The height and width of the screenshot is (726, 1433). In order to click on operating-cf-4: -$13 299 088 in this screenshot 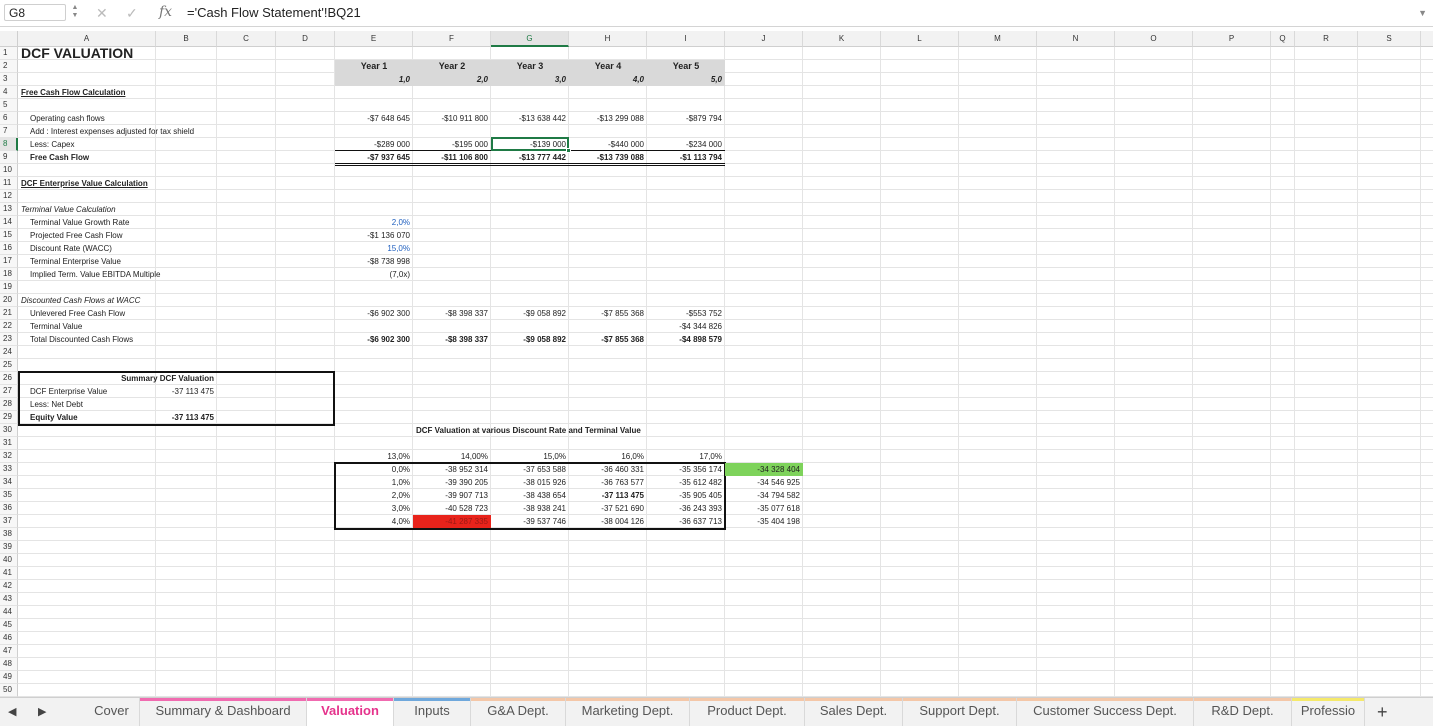, I will do `click(608, 118)`.